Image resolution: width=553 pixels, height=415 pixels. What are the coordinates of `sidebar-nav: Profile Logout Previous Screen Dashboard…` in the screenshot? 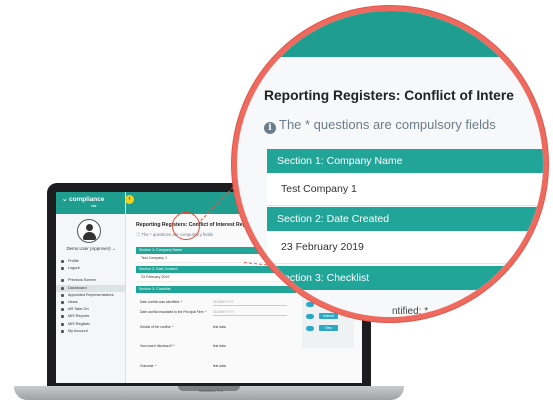 It's located at (90, 296).